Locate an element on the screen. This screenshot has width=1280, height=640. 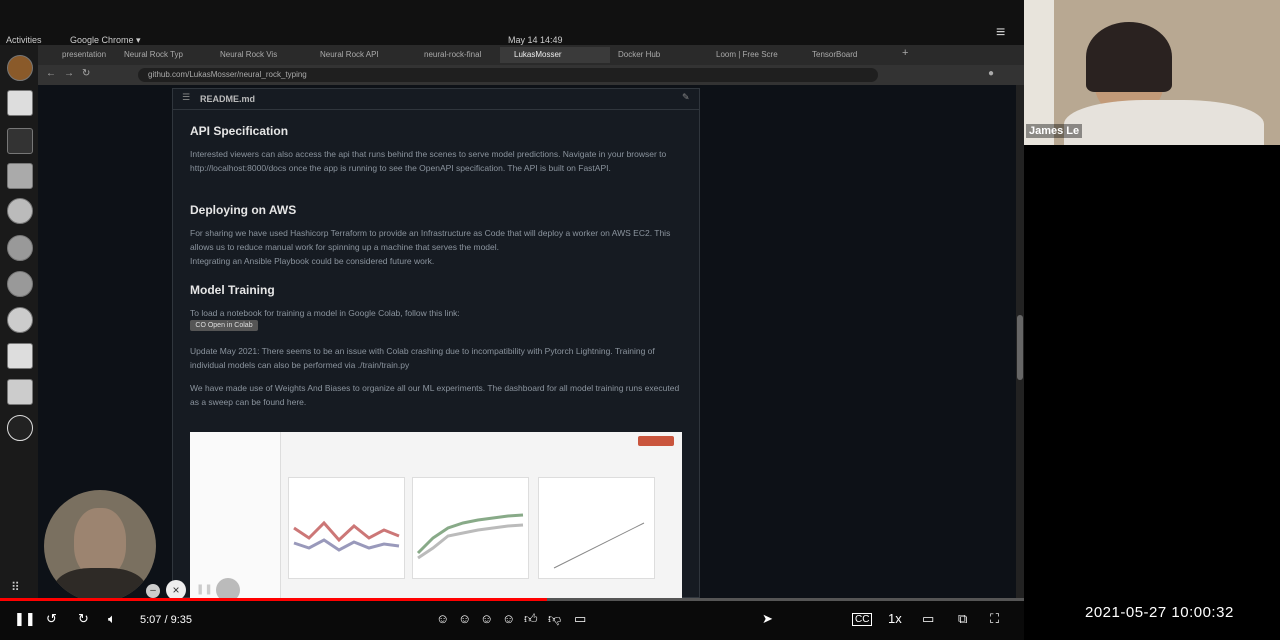
wandb-dashboard-image is located at coordinates (436, 515).